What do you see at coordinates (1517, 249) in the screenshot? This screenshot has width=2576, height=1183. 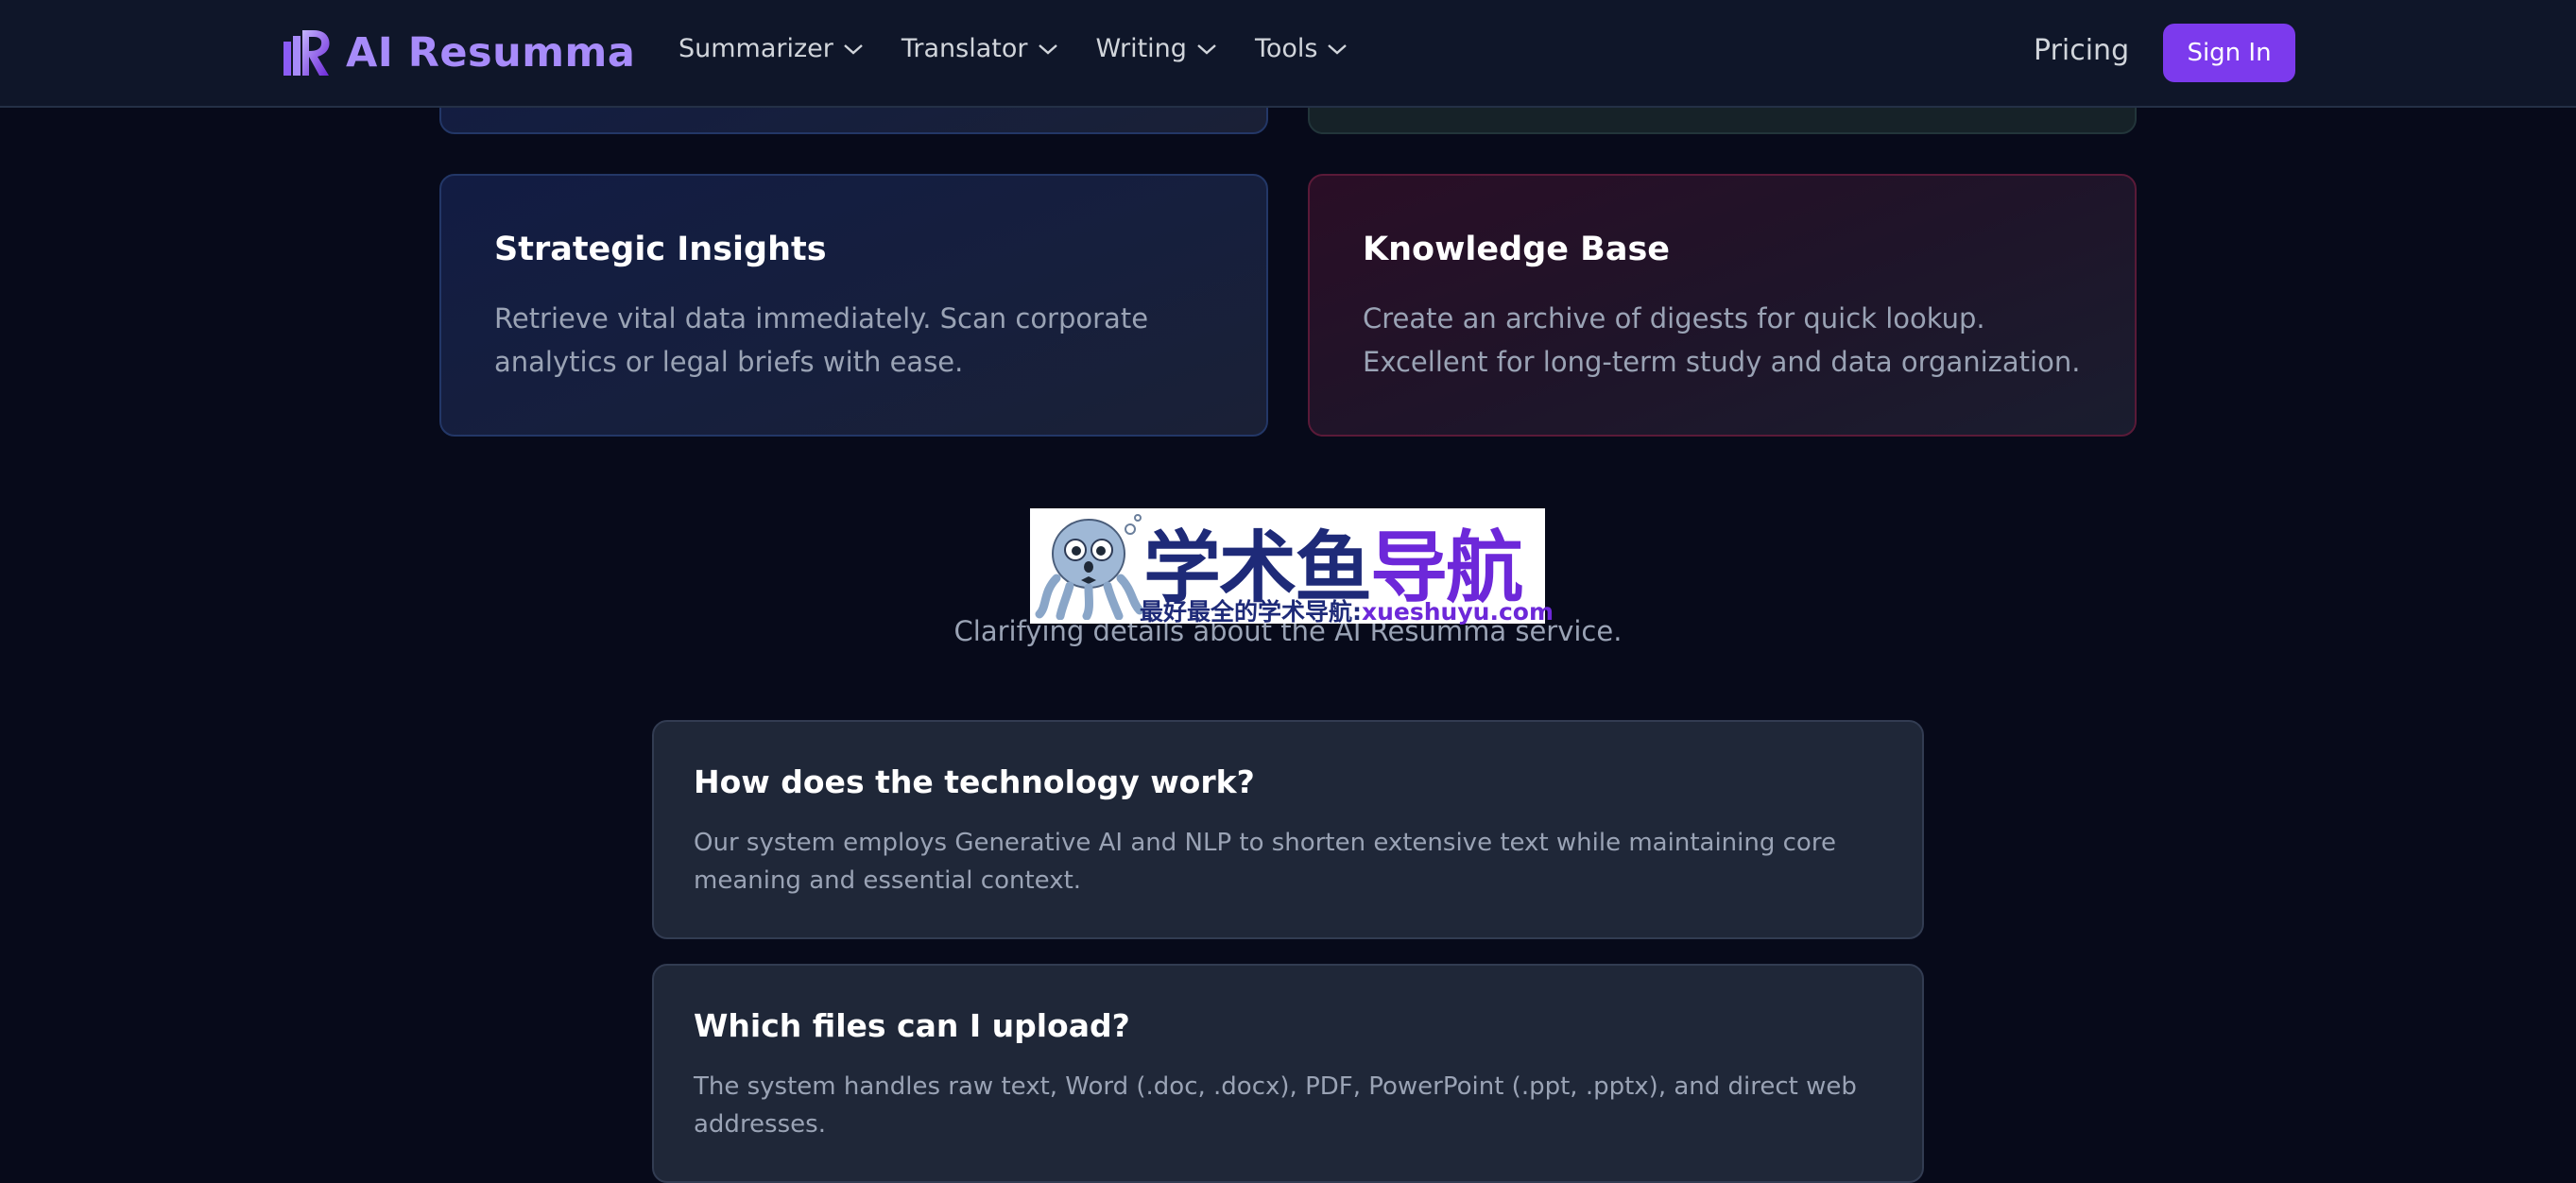 I see `feature-title: Knowledge Base` at bounding box center [1517, 249].